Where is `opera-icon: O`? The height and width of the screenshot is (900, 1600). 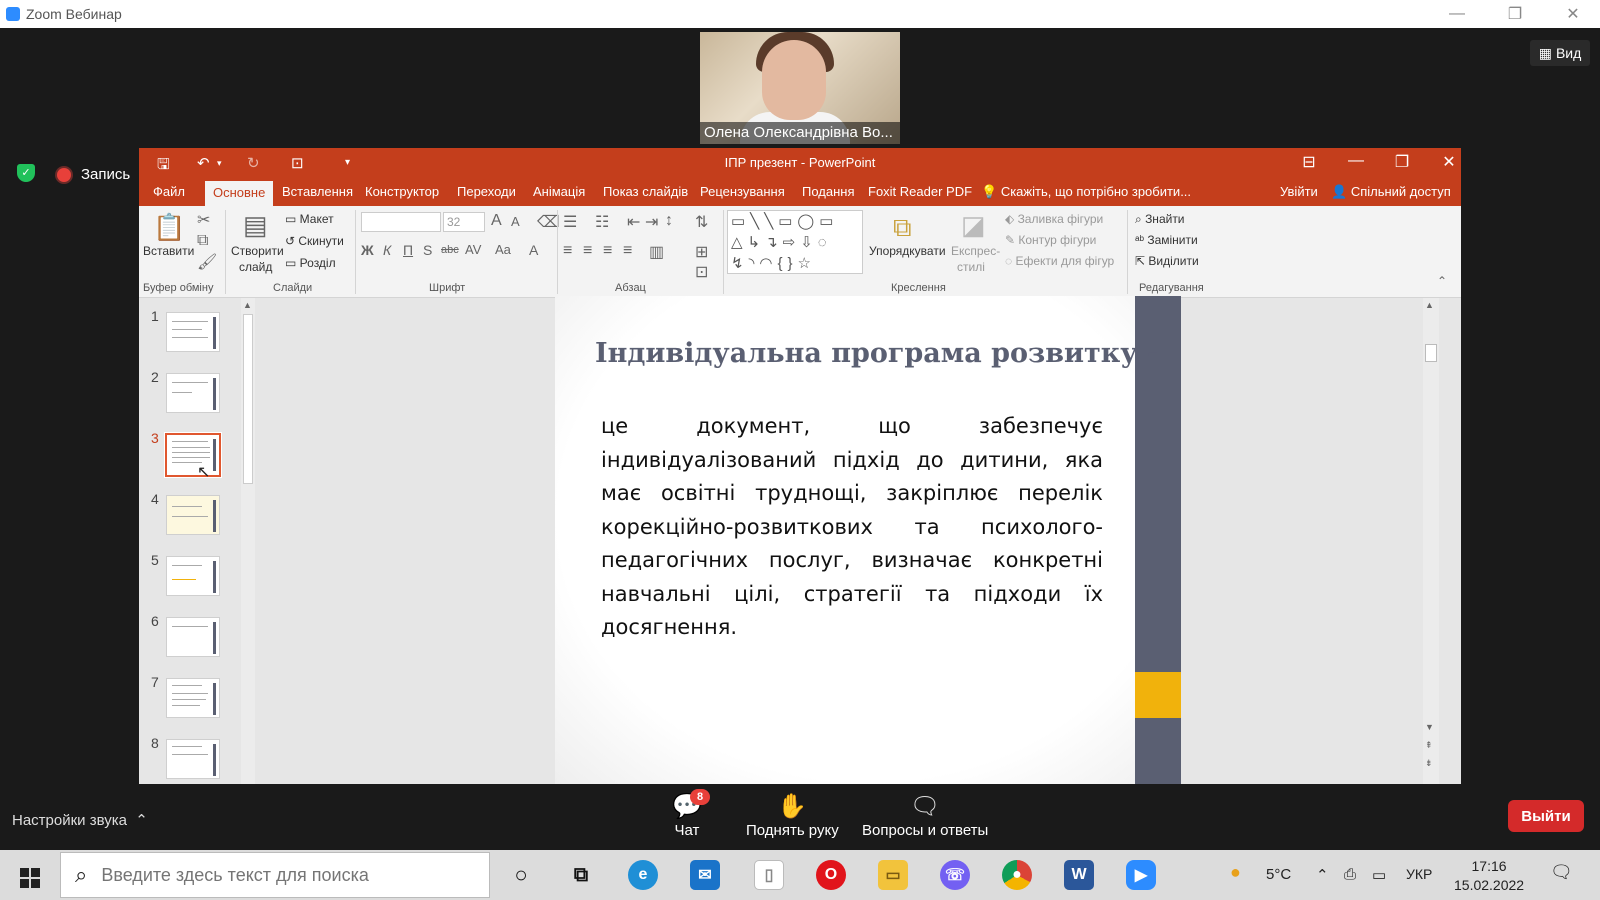
opera-icon: O is located at coordinates (831, 875).